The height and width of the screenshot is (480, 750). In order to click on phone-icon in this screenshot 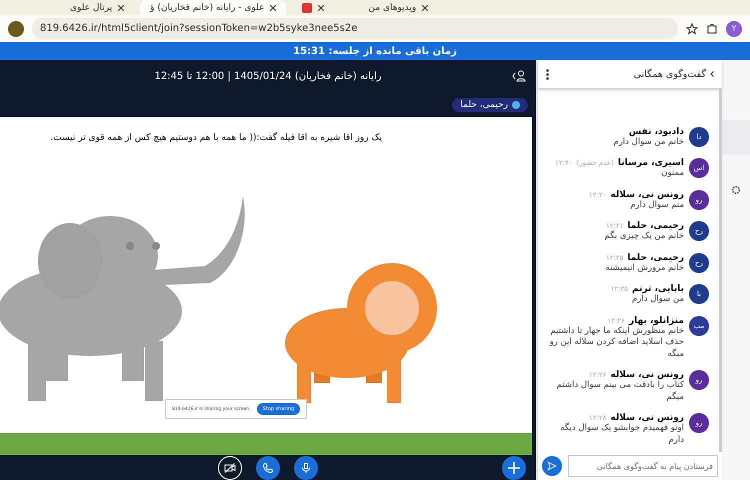, I will do `click(268, 468)`.